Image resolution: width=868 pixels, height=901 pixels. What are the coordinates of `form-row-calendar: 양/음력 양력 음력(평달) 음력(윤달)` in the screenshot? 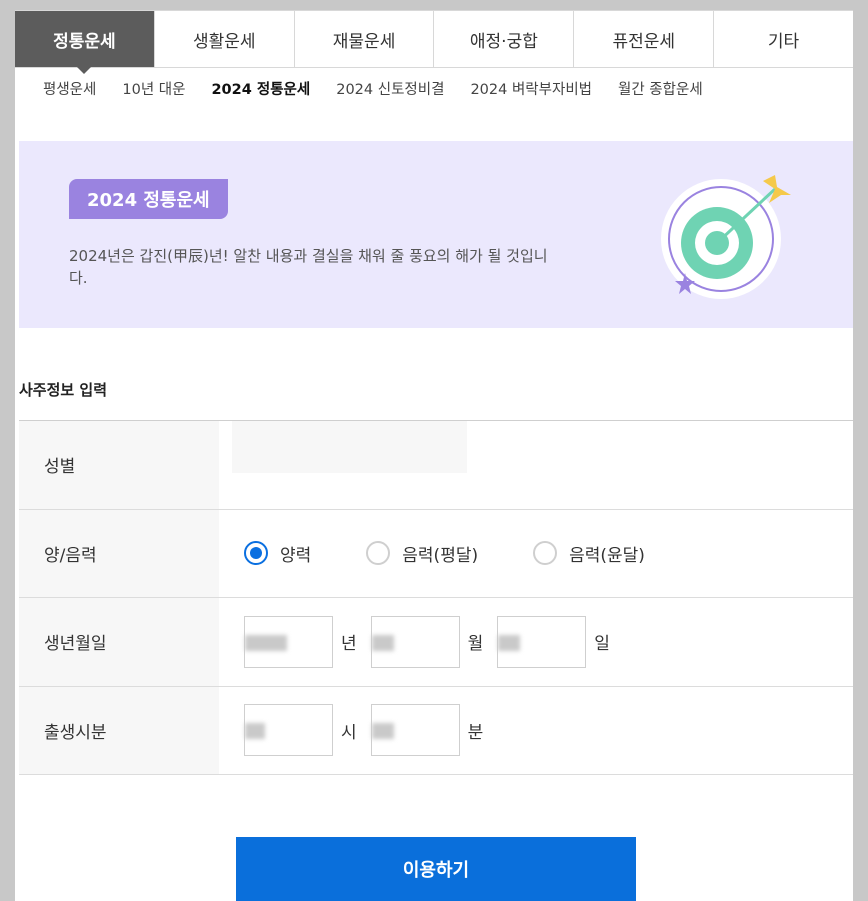 It's located at (436, 553).